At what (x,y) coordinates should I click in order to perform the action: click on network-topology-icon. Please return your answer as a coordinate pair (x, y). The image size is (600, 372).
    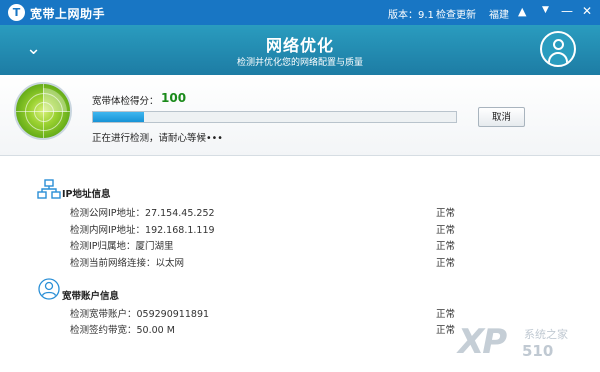
    Looking at the image, I should click on (49, 189).